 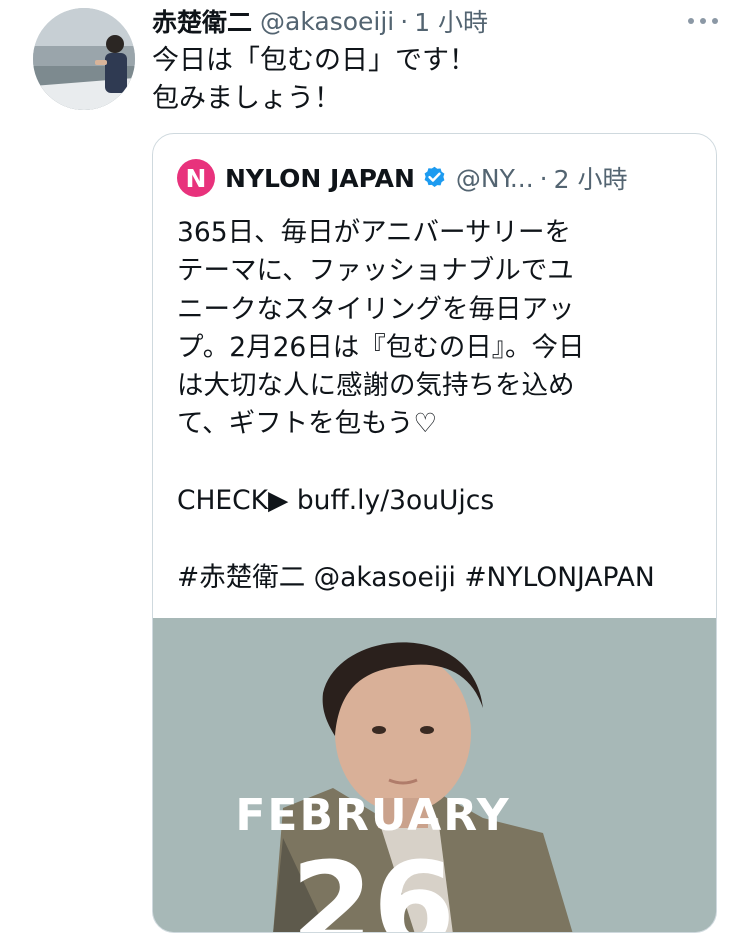 I want to click on image-day-text: 26, so click(x=373, y=884).